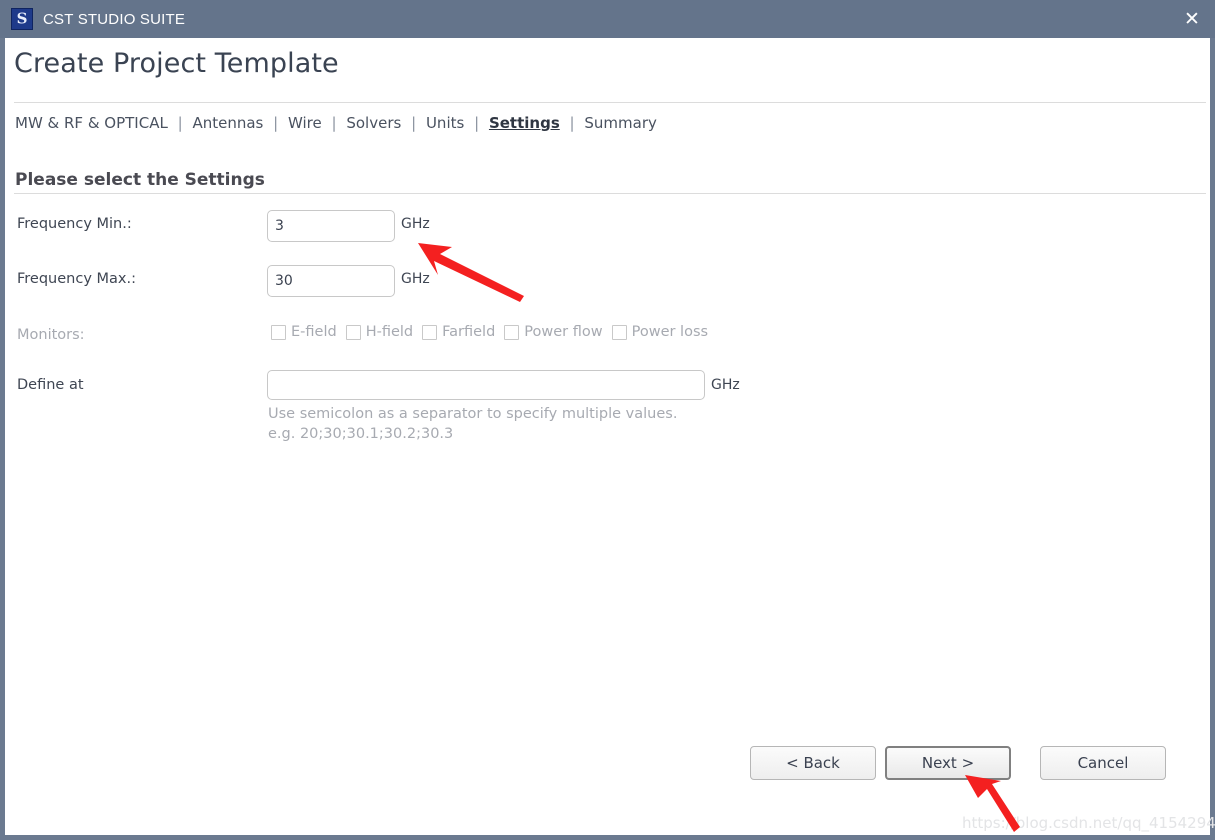 The height and width of the screenshot is (840, 1215). I want to click on define-at-hint-line2: e.g. 20;30;30.1;30.2;30.3, so click(361, 434).